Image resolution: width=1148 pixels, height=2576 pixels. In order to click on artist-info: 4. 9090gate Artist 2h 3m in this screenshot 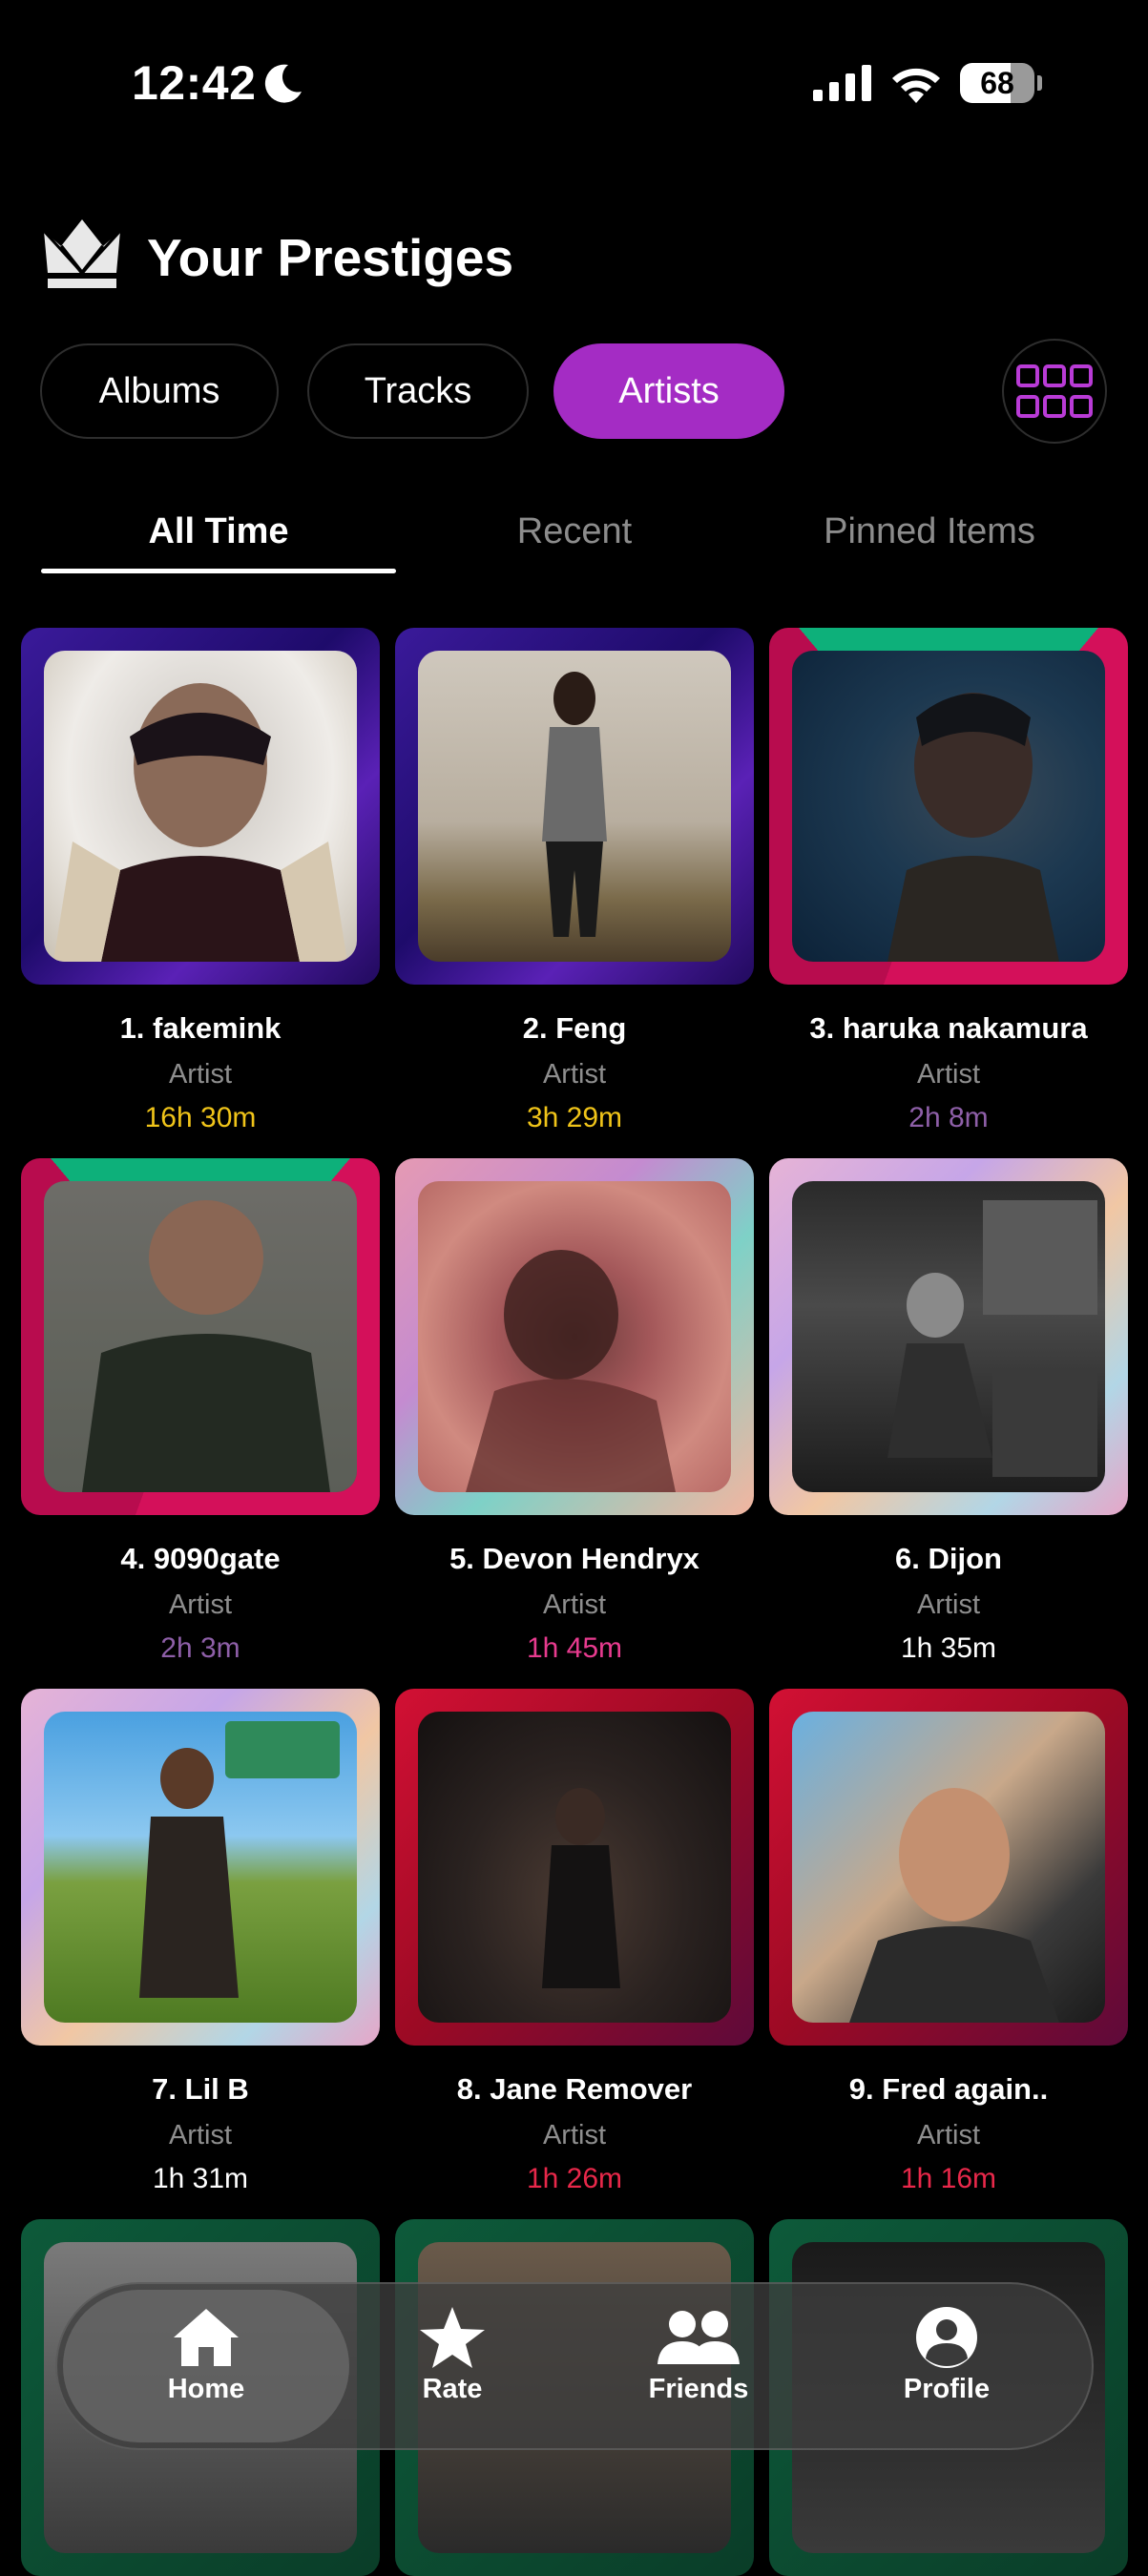, I will do `click(200, 1603)`.